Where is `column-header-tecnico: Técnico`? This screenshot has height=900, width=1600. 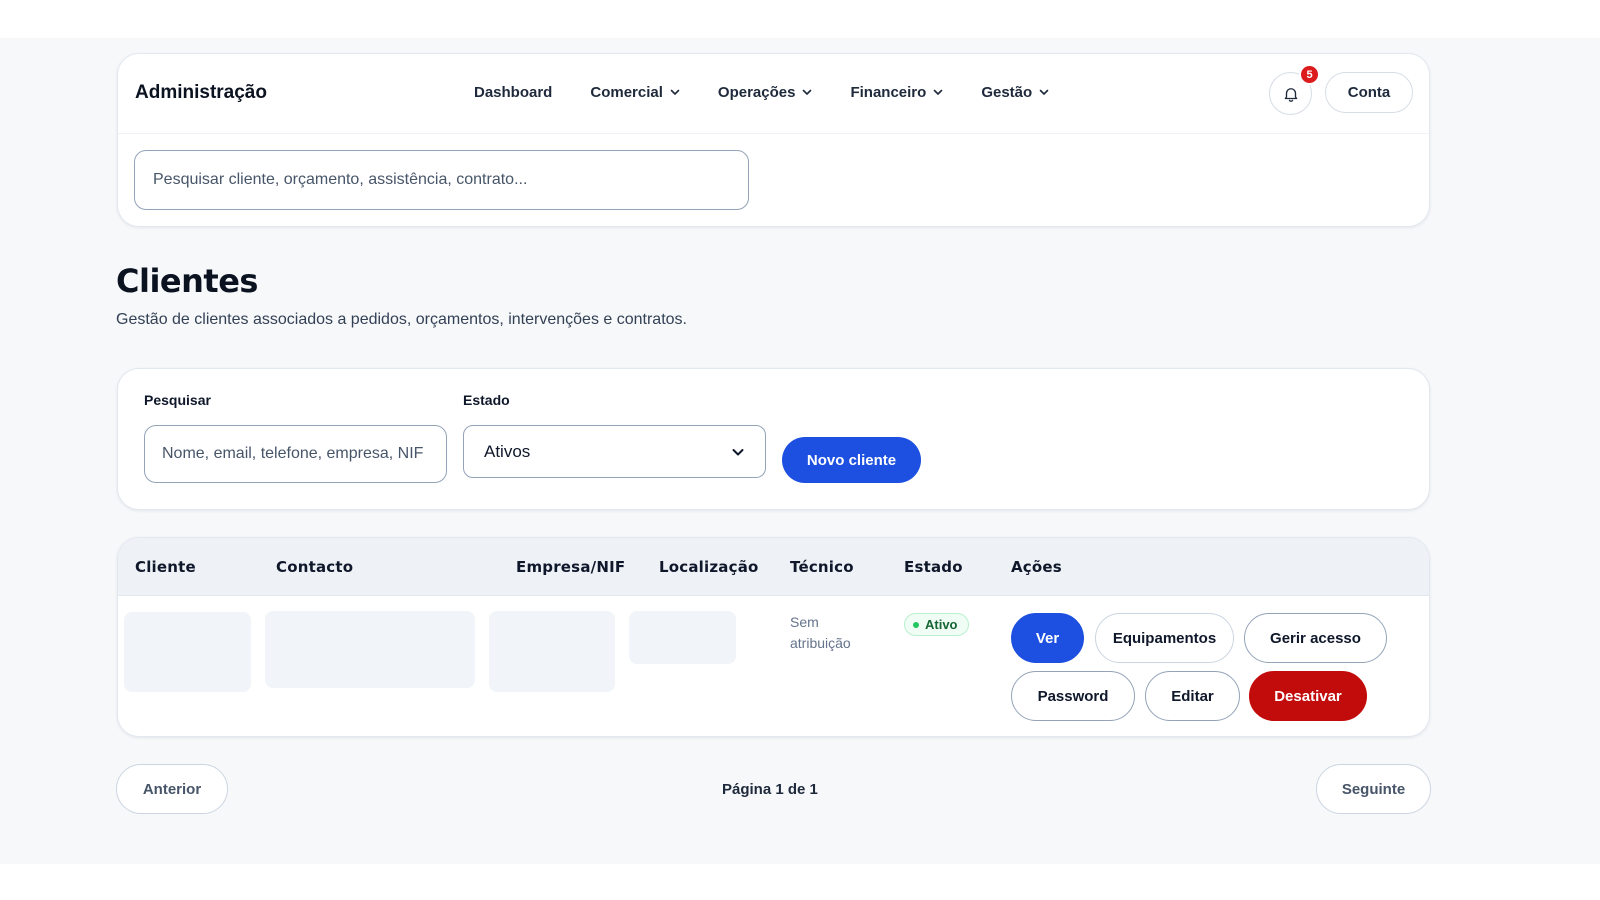
column-header-tecnico: Técnico is located at coordinates (822, 567).